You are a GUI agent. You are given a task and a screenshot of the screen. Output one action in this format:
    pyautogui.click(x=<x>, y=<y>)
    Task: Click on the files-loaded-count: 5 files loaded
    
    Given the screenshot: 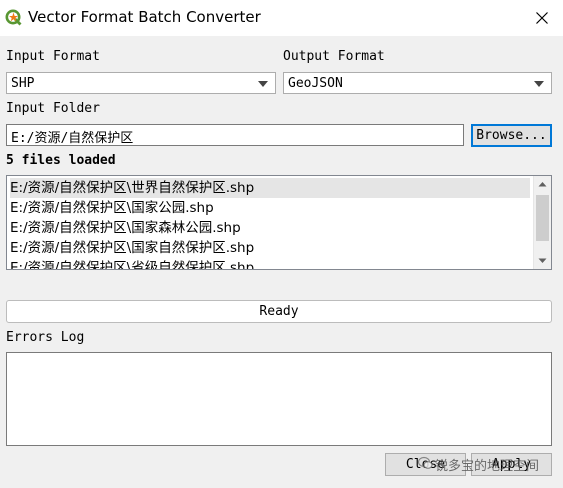 What is the action you would take?
    pyautogui.click(x=61, y=160)
    